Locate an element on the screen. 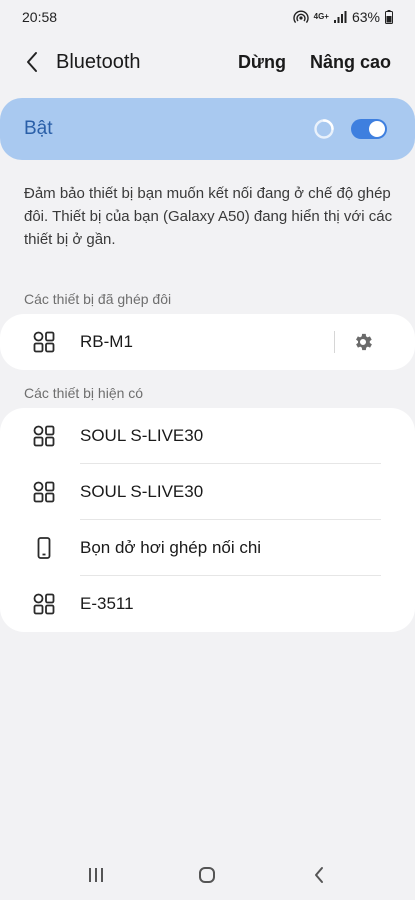  recents-icon is located at coordinates (95, 875).